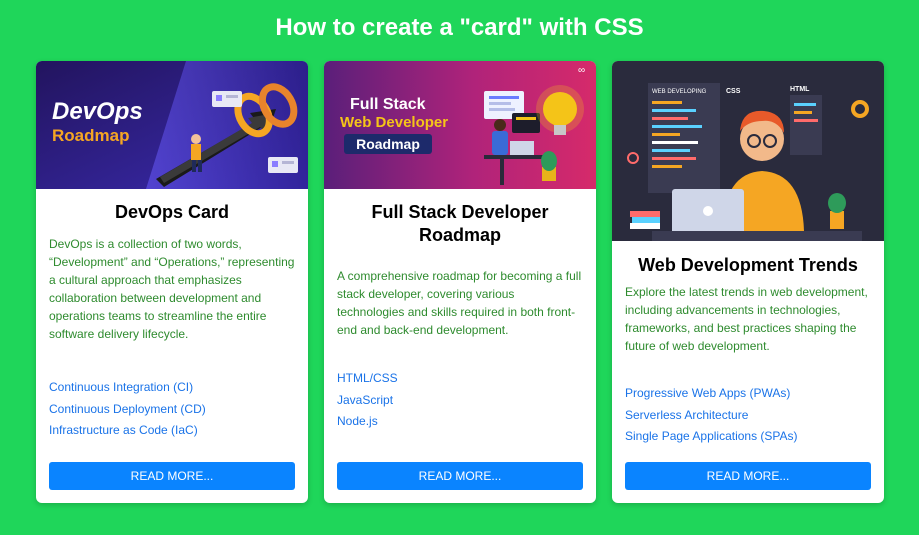 Image resolution: width=919 pixels, height=535 pixels. Describe the element at coordinates (172, 212) in the screenshot. I see `card-title: DevOps Card` at that location.